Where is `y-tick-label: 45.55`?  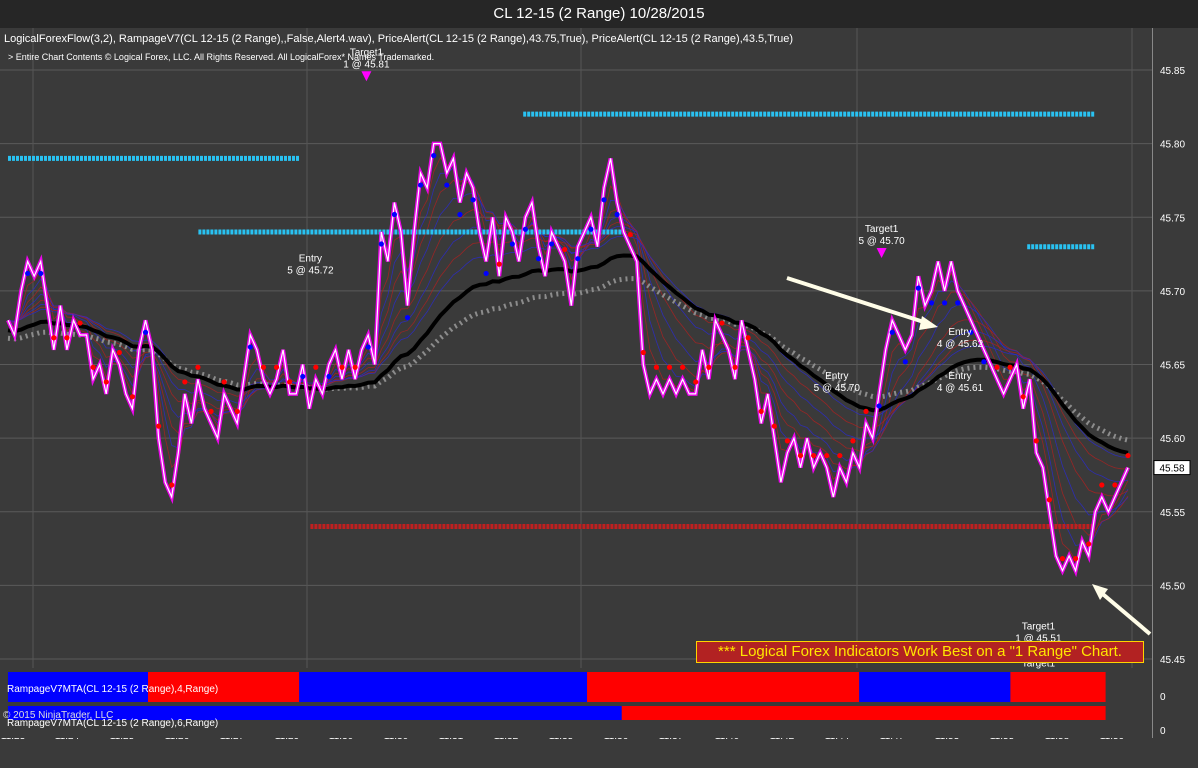
y-tick-label: 45.55 is located at coordinates (1172, 513).